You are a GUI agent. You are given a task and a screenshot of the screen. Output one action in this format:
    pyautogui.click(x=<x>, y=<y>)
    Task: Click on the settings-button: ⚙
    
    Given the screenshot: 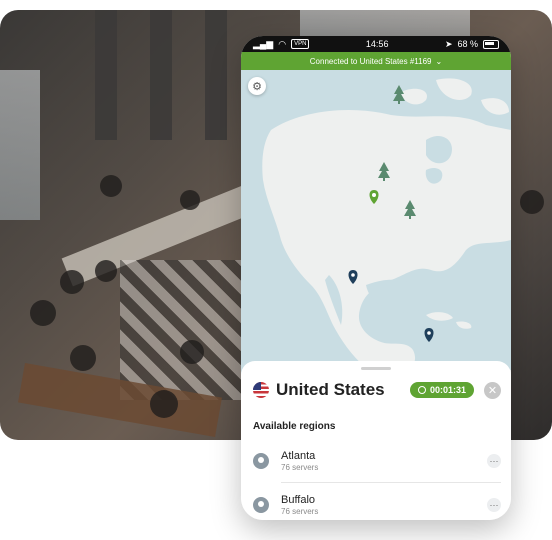 What is the action you would take?
    pyautogui.click(x=257, y=86)
    